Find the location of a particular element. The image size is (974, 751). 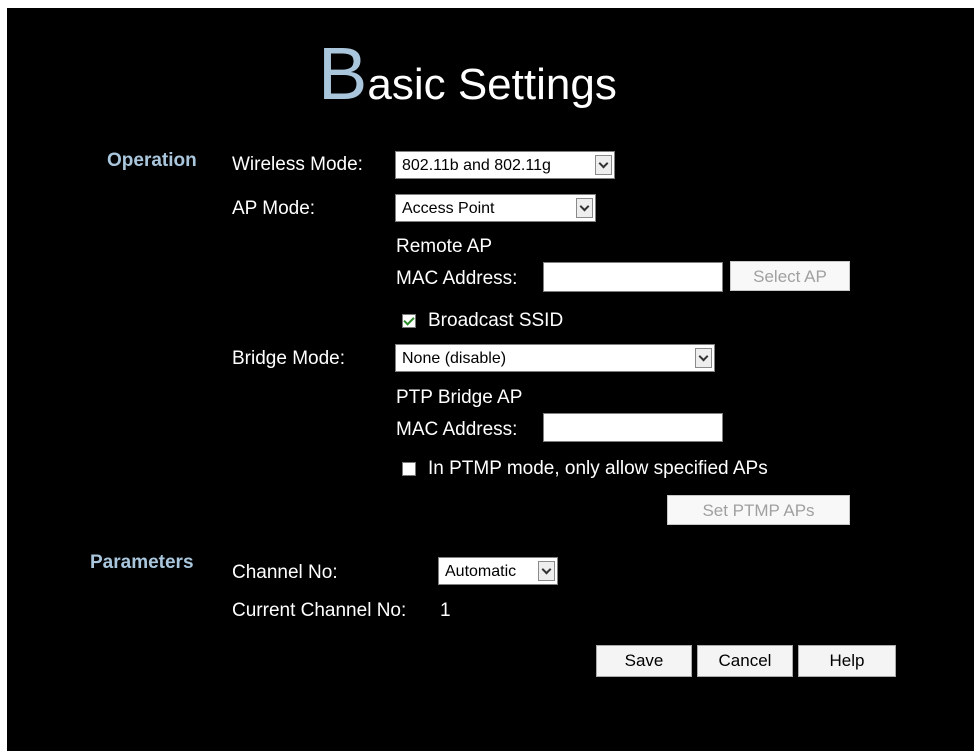

help-button-label: Help is located at coordinates (847, 660).